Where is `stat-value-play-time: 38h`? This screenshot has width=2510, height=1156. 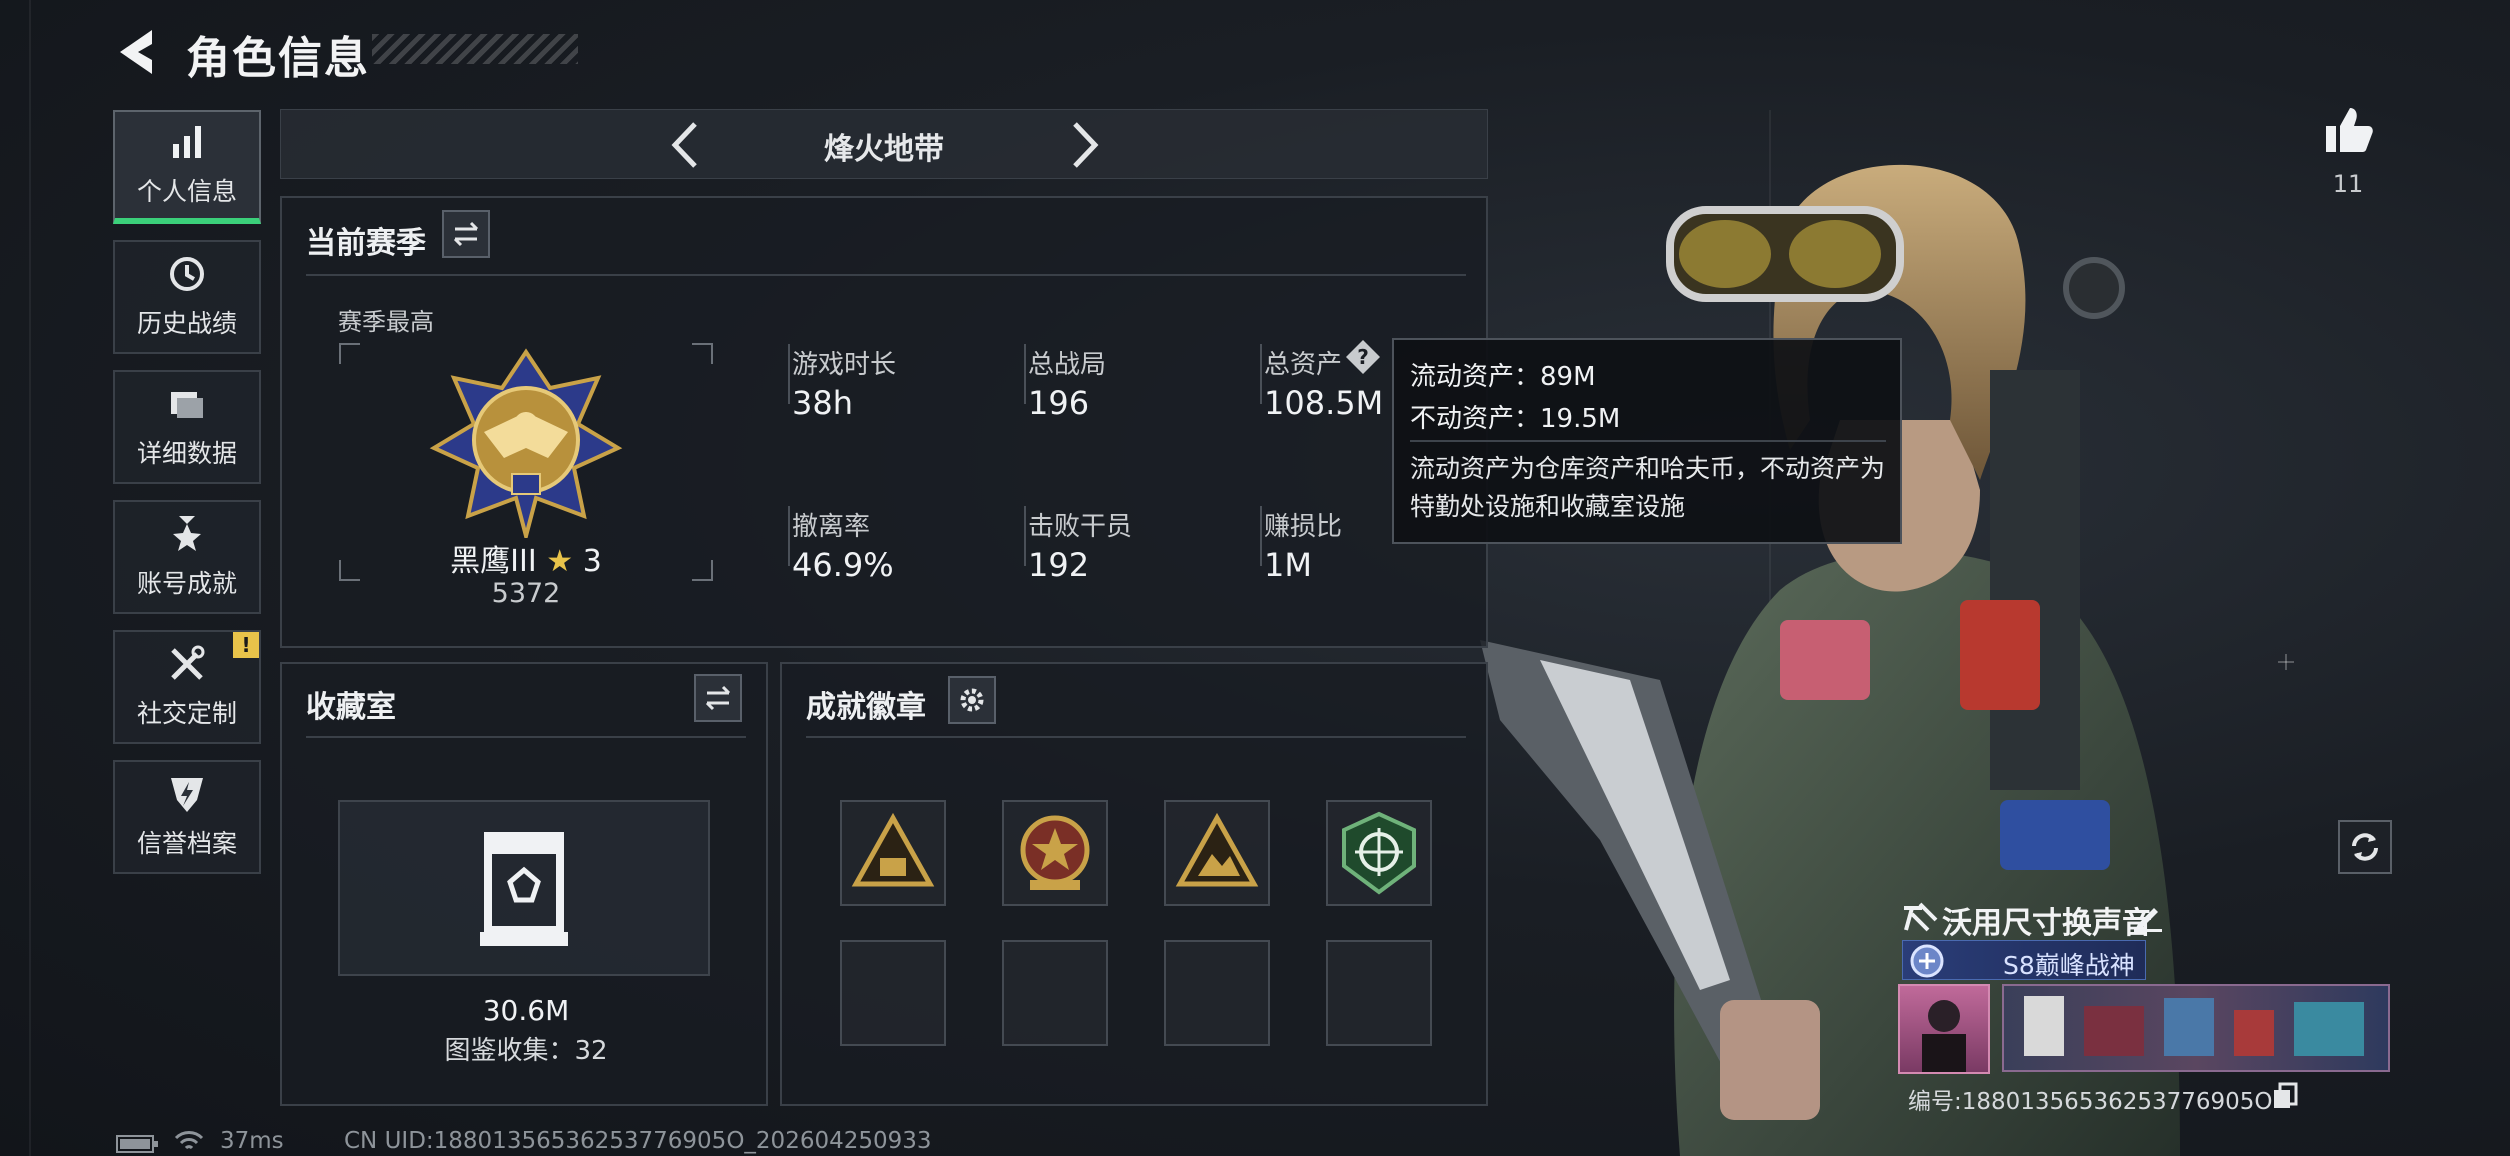 stat-value-play-time: 38h is located at coordinates (822, 403).